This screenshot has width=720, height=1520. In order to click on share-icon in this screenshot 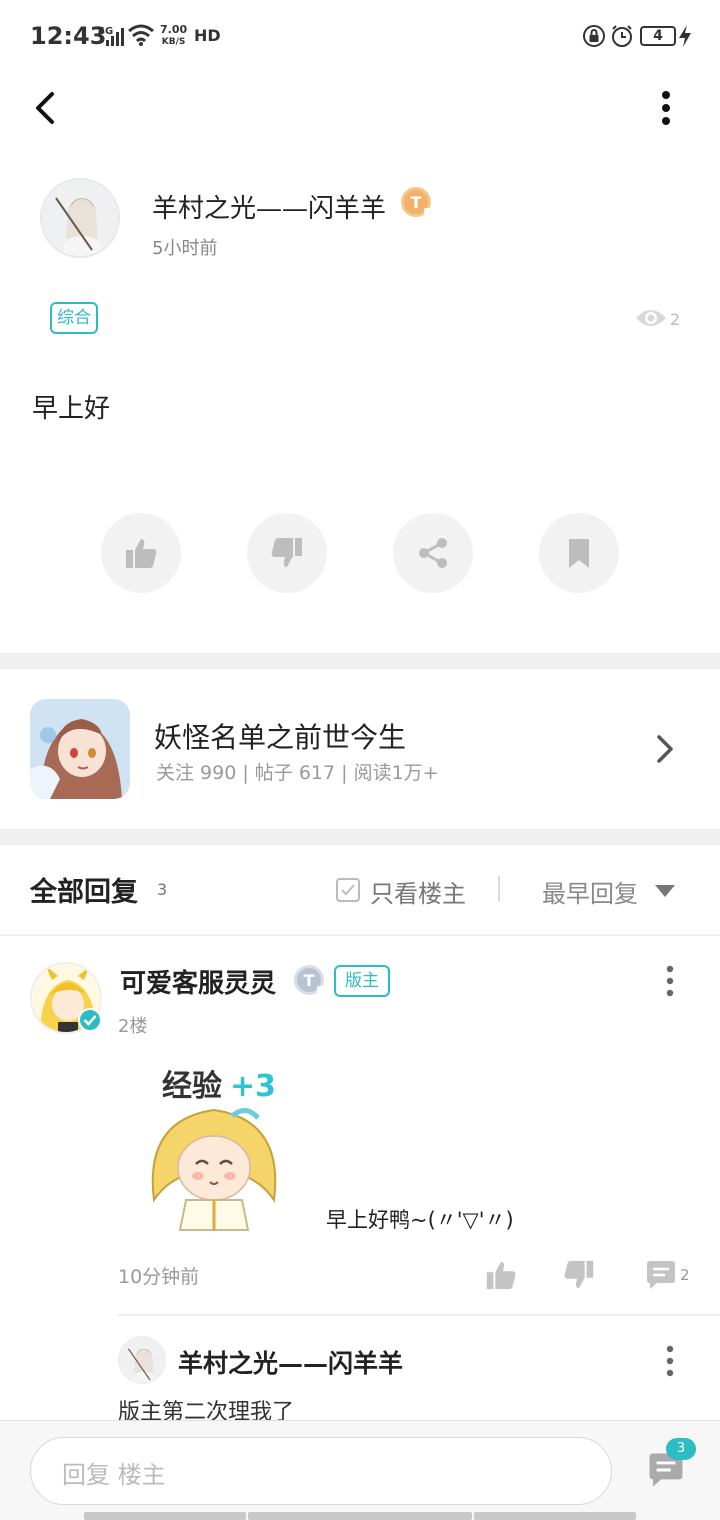, I will do `click(433, 553)`.